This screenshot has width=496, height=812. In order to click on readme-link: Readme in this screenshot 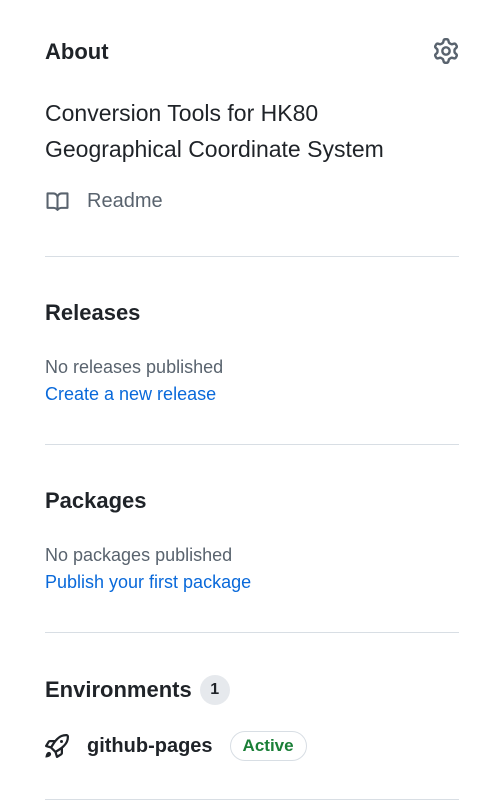, I will do `click(104, 201)`.